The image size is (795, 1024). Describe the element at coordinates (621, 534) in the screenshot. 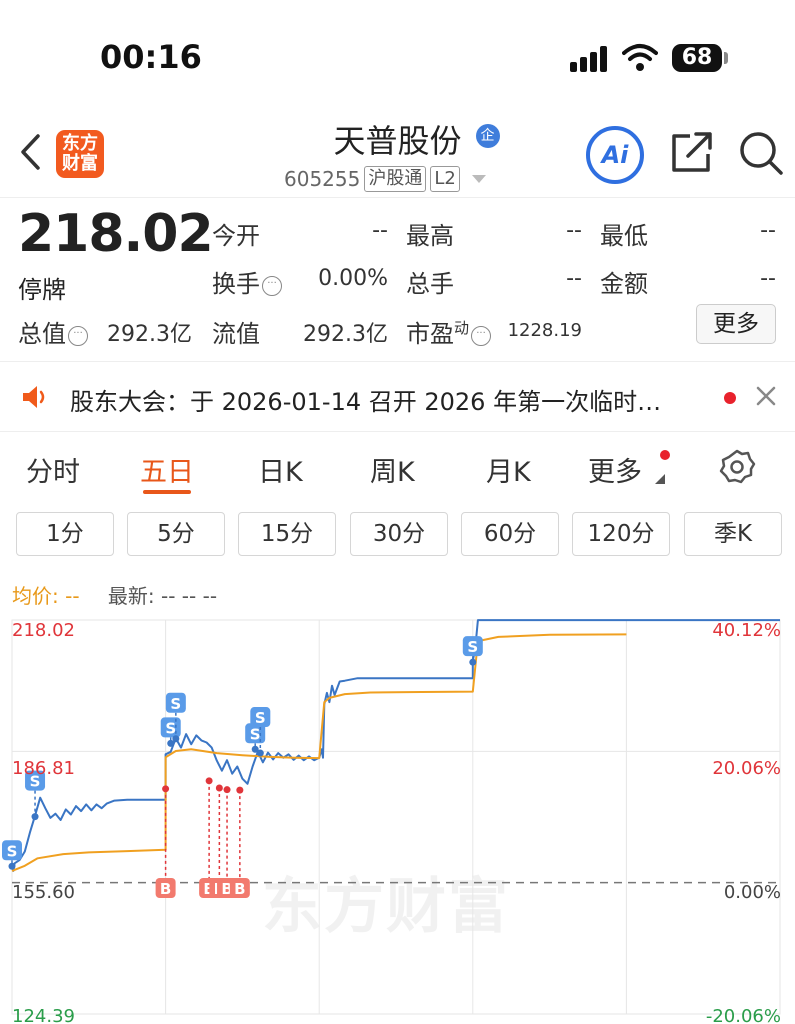

I see `interval-120min: 120分` at that location.